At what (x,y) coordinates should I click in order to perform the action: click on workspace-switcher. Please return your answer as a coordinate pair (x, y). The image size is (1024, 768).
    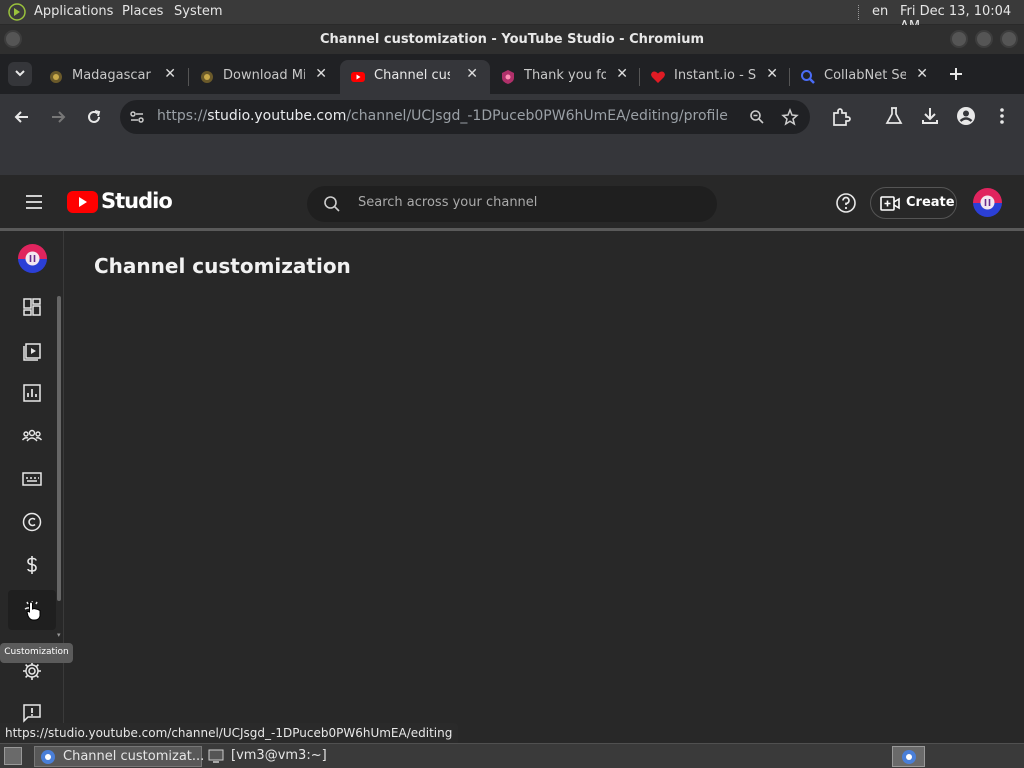
    Looking at the image, I should click on (908, 756).